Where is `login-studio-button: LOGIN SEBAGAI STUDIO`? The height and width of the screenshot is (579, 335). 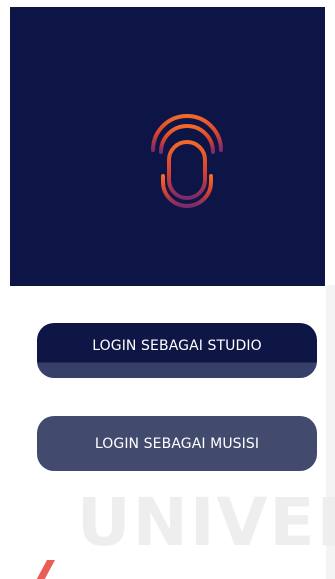 login-studio-button: LOGIN SEBAGAI STUDIO is located at coordinates (177, 350).